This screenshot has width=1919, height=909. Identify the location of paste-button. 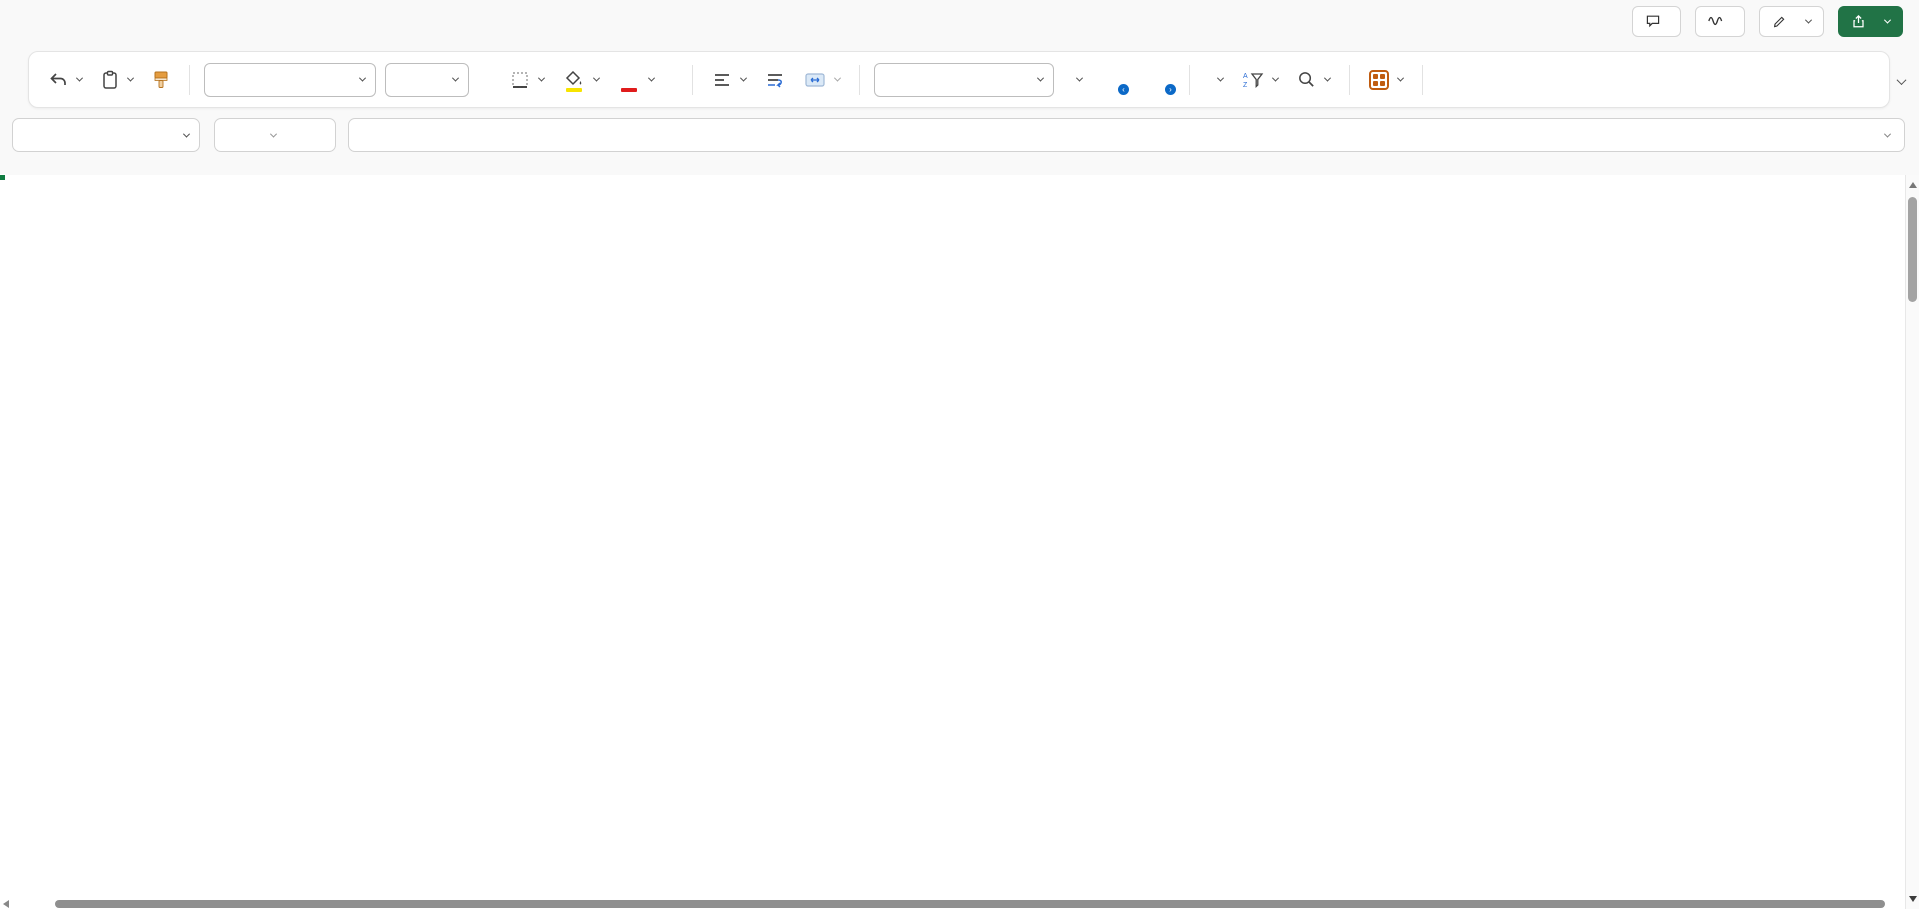
(117, 80).